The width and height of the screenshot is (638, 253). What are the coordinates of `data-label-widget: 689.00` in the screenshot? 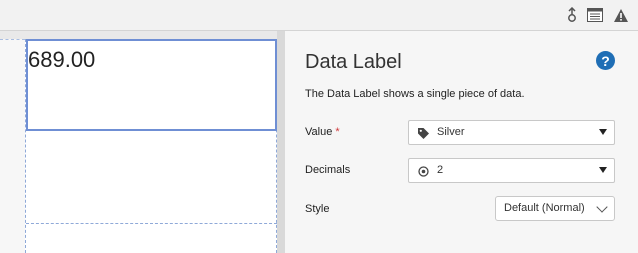 It's located at (151, 85).